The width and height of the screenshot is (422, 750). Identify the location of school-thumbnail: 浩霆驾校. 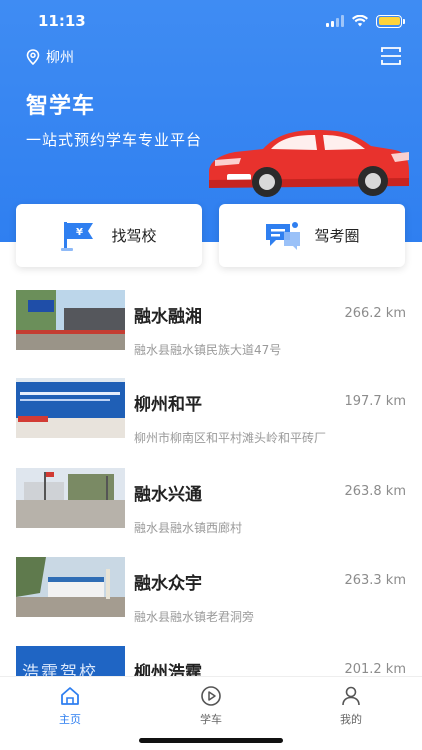
(70, 661).